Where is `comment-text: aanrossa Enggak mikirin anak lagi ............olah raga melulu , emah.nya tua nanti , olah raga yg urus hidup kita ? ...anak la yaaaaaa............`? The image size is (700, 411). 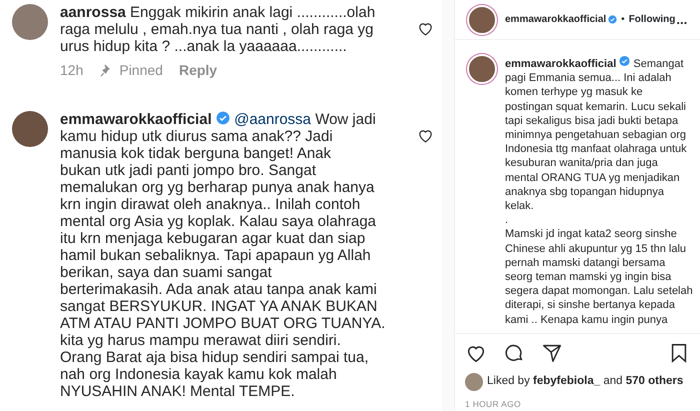
comment-text: aanrossa Enggak mikirin anak lagi ............olah raga melulu , emah.nya tua nanti , olah raga yg urus hidup kita ? ...anak la yaaaaaa............ is located at coordinates (218, 29).